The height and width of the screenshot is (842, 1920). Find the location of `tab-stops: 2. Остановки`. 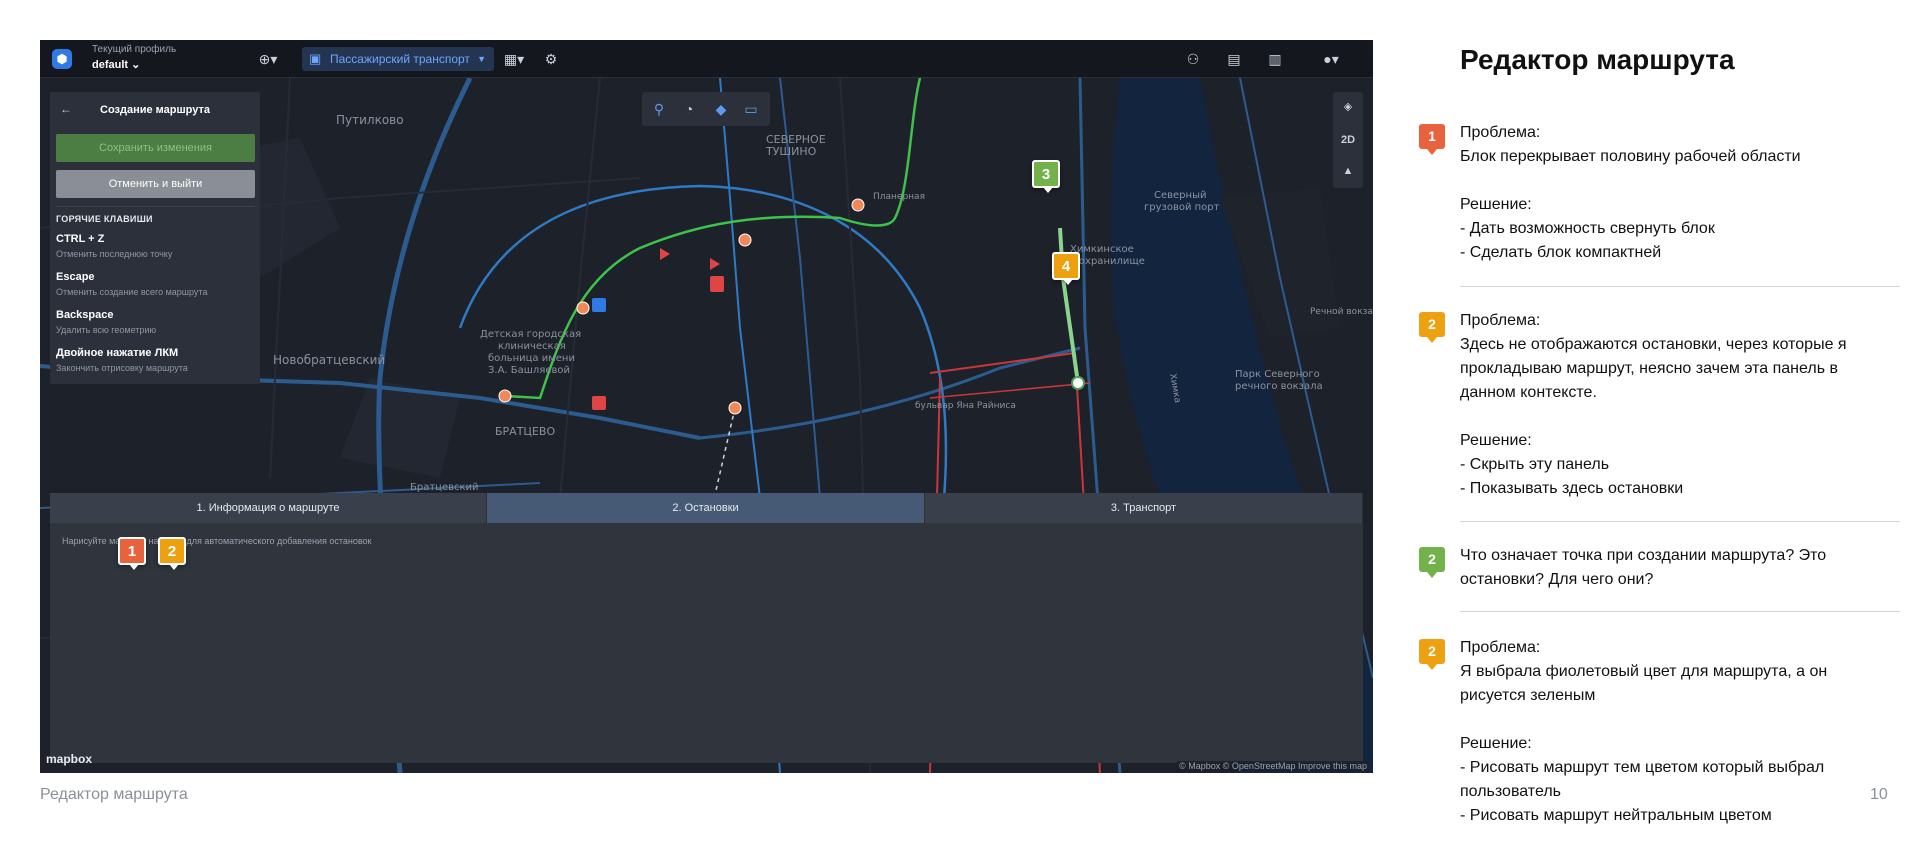

tab-stops: 2. Остановки is located at coordinates (706, 508).